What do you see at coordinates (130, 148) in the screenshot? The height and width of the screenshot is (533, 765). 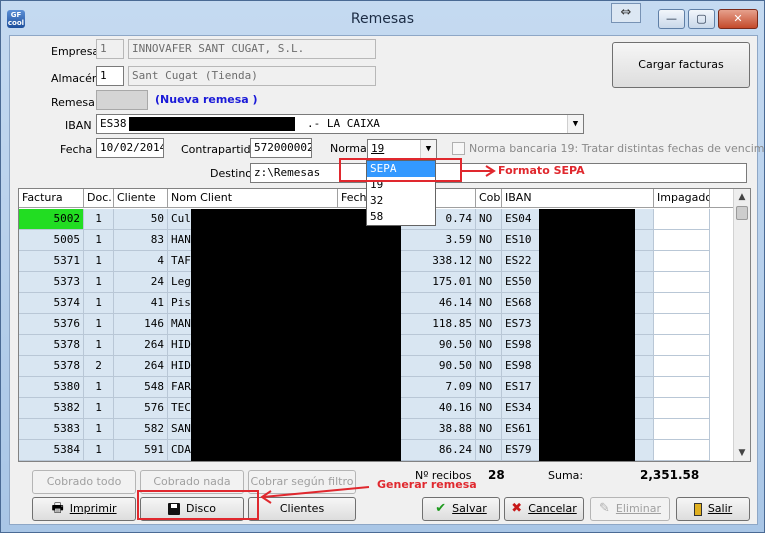 I see `fecha-field: 10/02/2014` at bounding box center [130, 148].